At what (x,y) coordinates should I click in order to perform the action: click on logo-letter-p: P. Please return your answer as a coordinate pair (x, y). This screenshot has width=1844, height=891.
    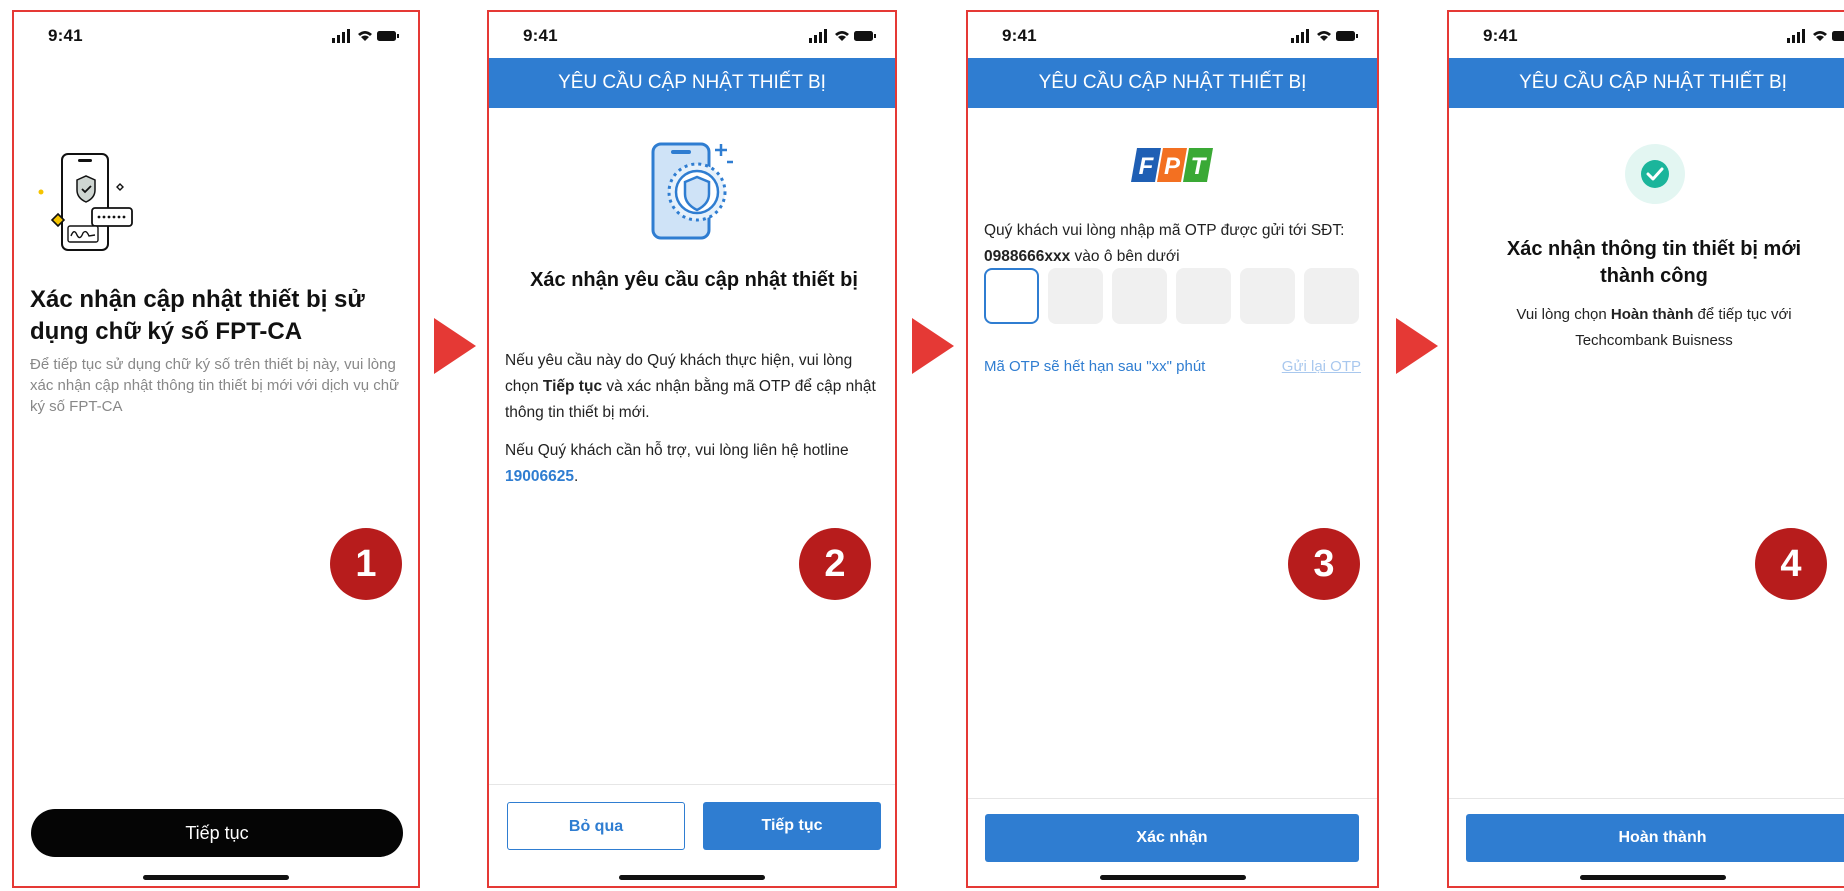
    Looking at the image, I should click on (1172, 166).